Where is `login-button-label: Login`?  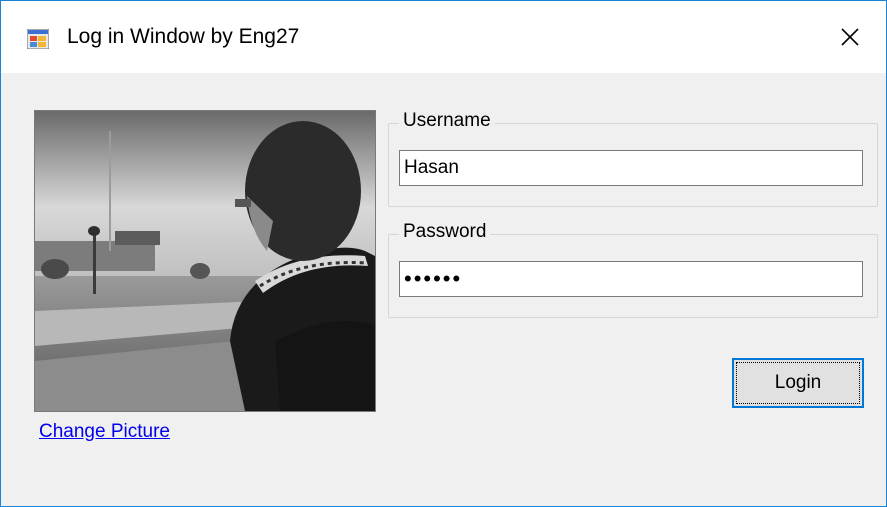
login-button-label: Login is located at coordinates (798, 383).